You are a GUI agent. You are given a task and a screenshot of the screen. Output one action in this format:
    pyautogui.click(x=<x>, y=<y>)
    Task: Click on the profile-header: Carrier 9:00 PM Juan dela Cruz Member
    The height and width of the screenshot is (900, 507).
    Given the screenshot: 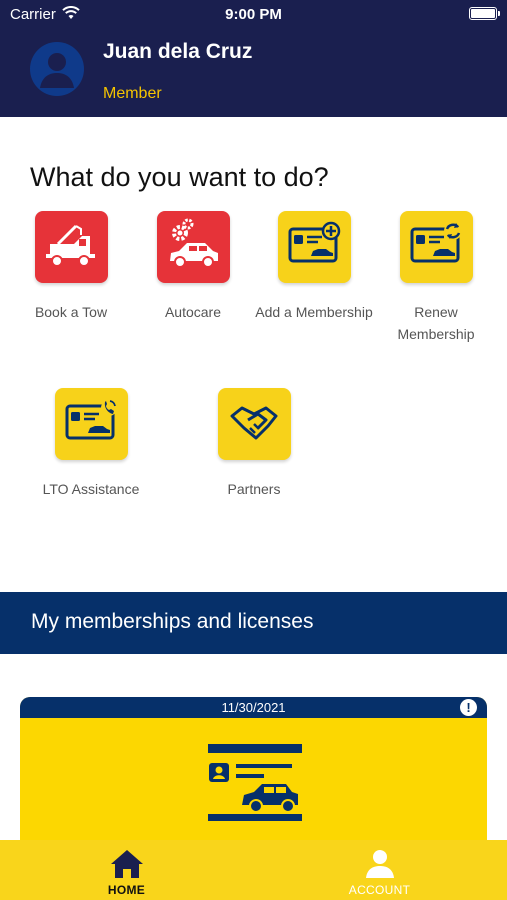 What is the action you would take?
    pyautogui.click(x=253, y=58)
    